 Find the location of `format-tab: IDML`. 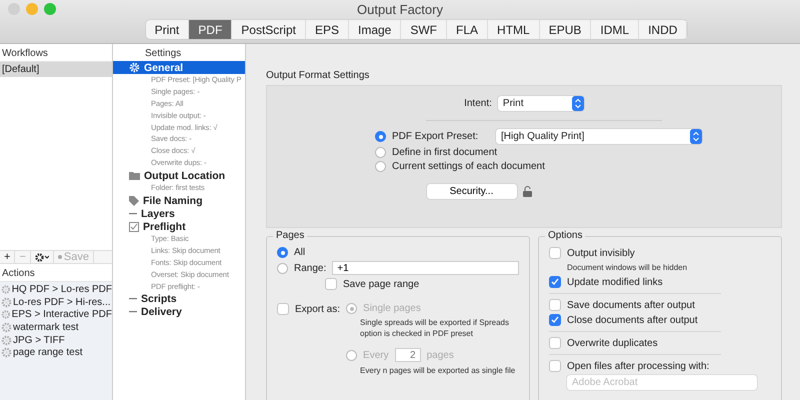

format-tab: IDML is located at coordinates (615, 29).